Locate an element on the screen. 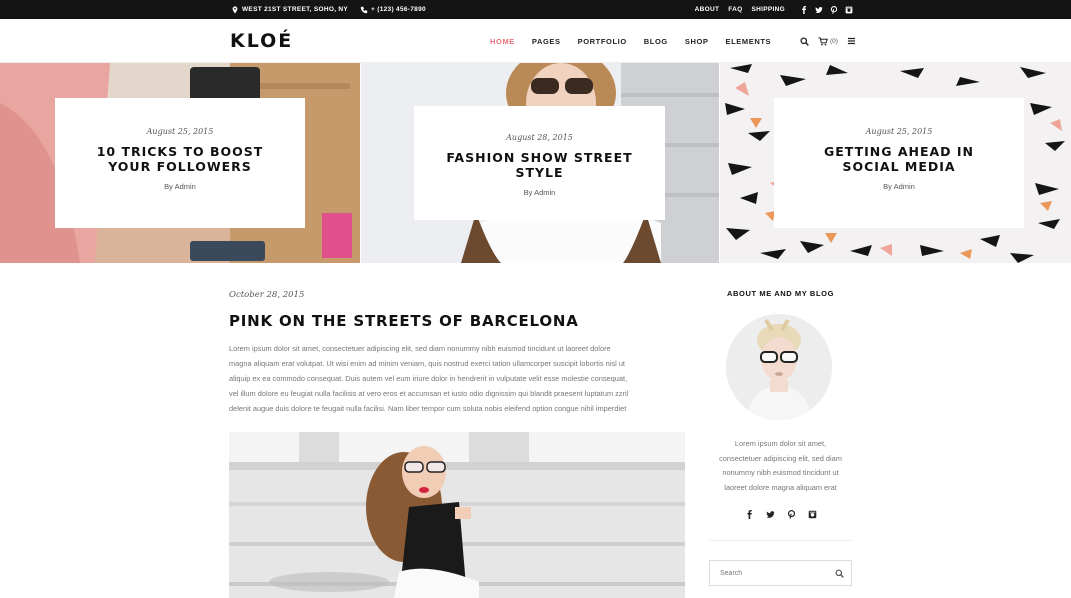 This screenshot has width=1071, height=598. phone-icon is located at coordinates (364, 9).